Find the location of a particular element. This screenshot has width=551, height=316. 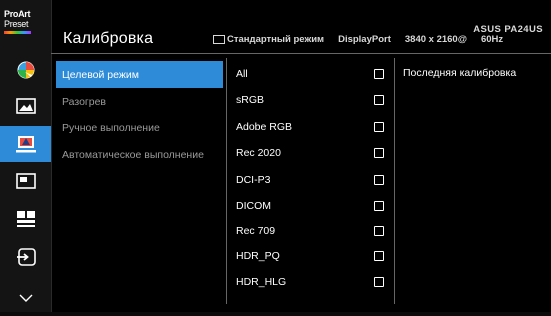

chevron-down-icon is located at coordinates (25, 298).